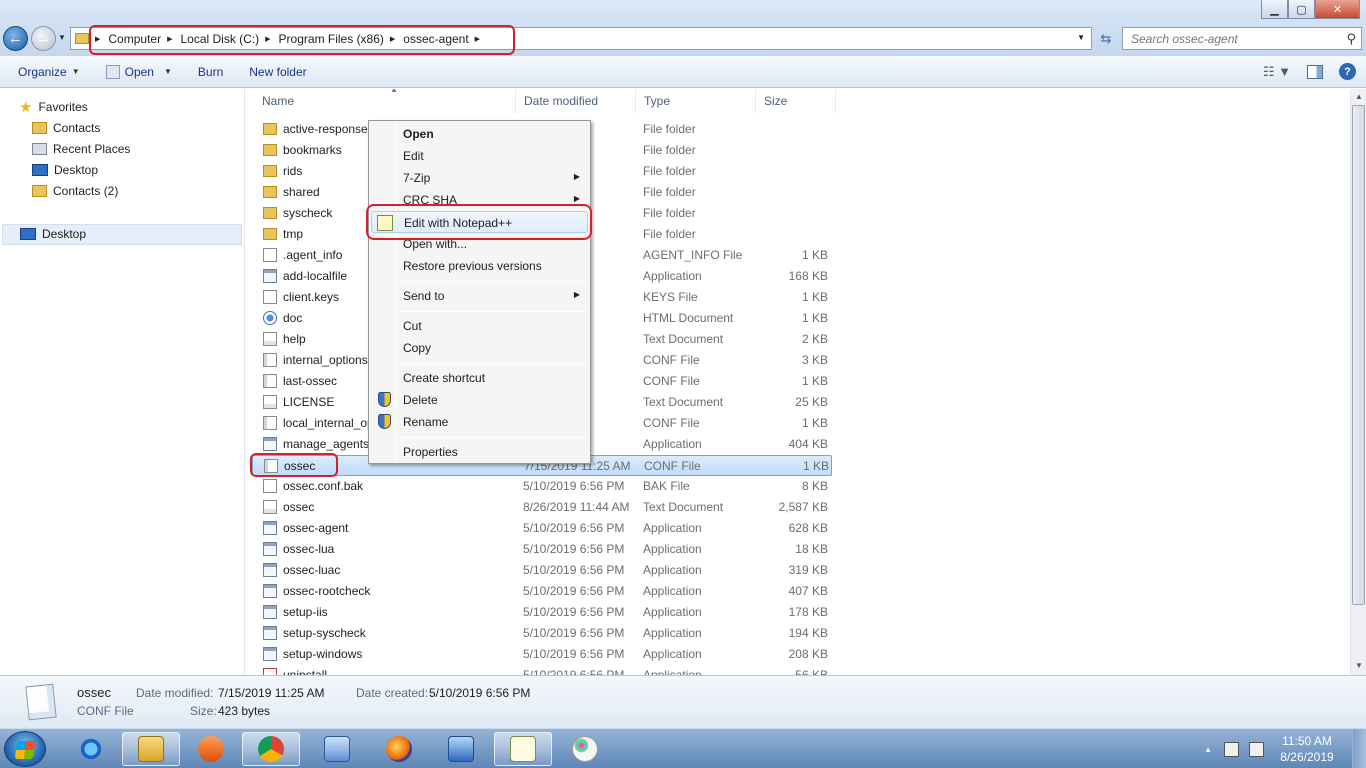  Describe the element at coordinates (1277, 72) in the screenshot. I see `change-view-icon: ☷ ▼` at that location.